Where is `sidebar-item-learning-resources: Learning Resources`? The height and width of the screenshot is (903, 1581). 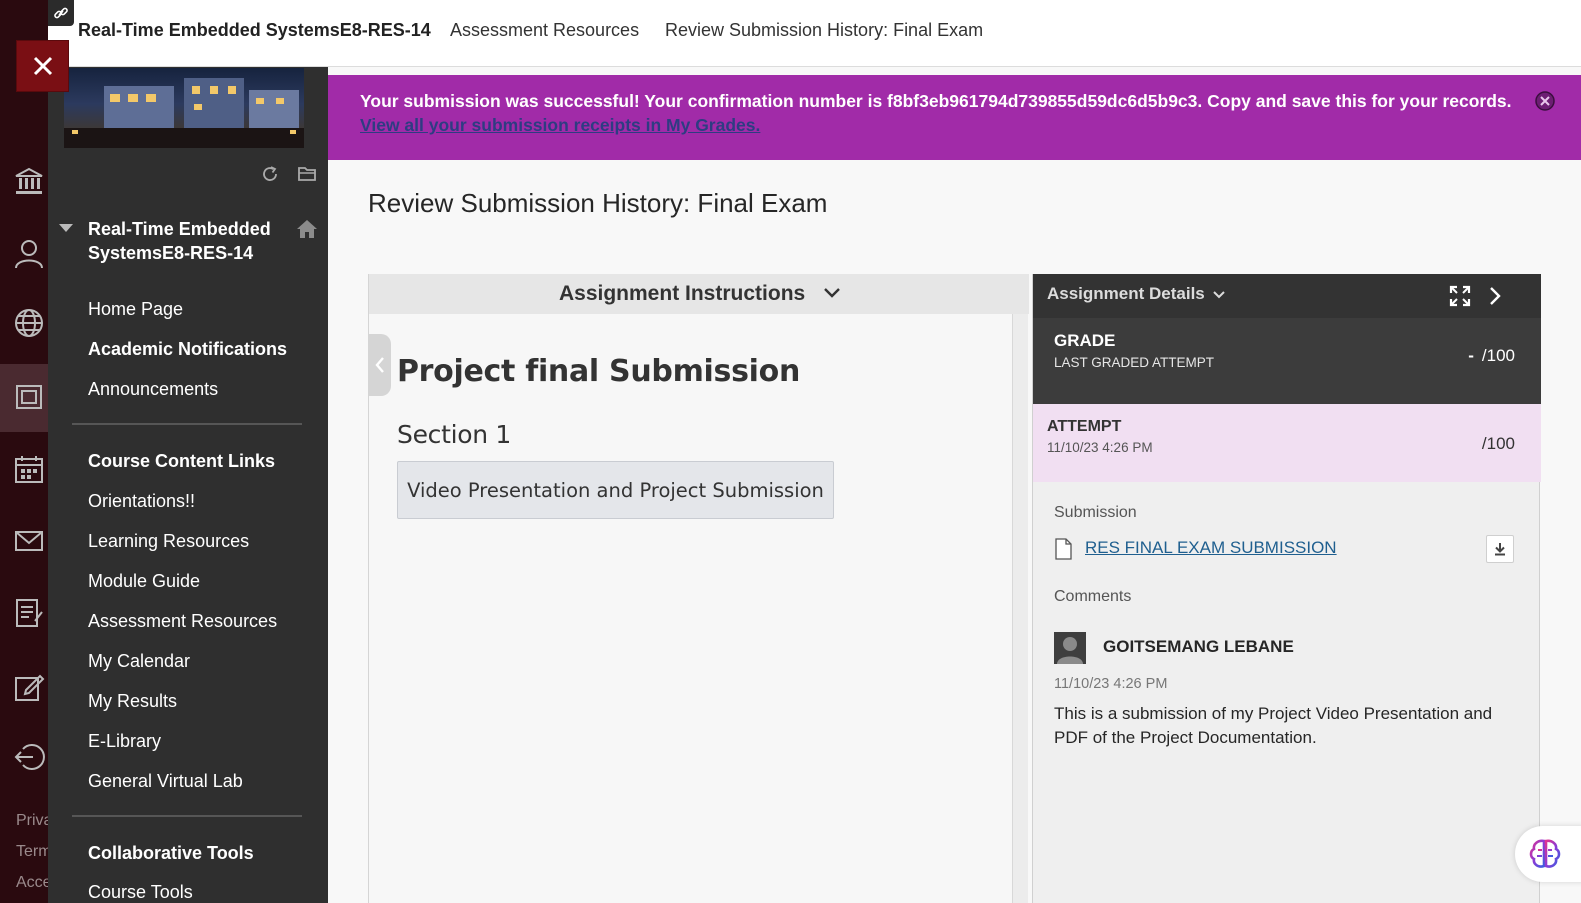
sidebar-item-learning-resources: Learning Resources is located at coordinates (168, 541).